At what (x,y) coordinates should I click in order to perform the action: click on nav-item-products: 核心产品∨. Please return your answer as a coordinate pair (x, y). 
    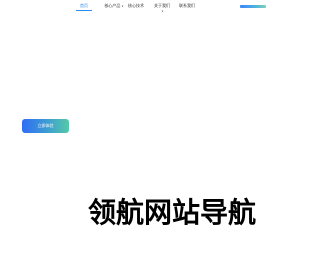
    Looking at the image, I should click on (114, 6).